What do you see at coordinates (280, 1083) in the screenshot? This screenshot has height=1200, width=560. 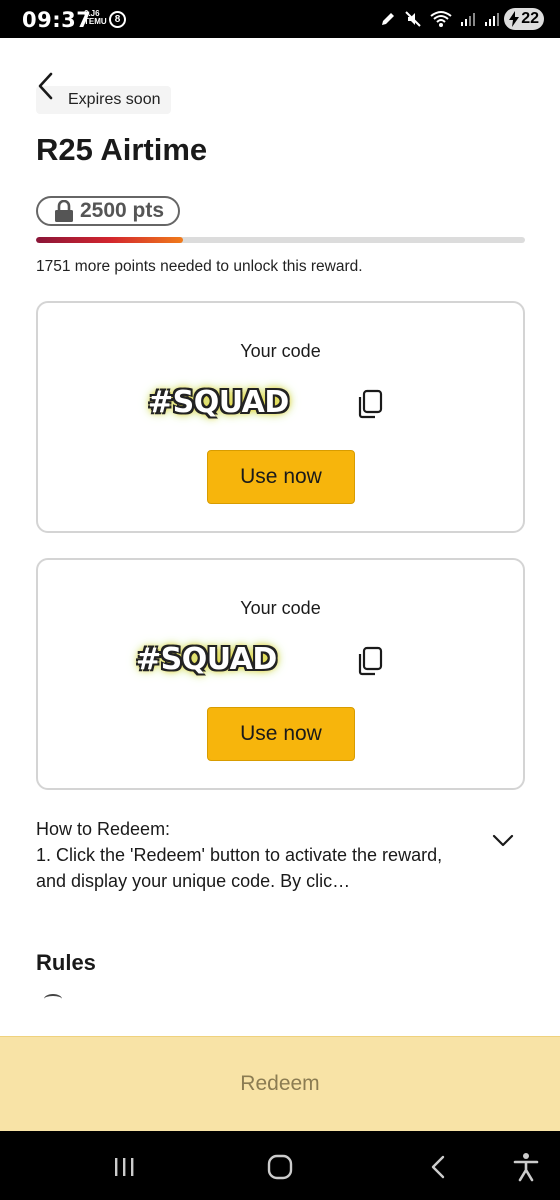 I see `redeem-button-label: Redeem` at bounding box center [280, 1083].